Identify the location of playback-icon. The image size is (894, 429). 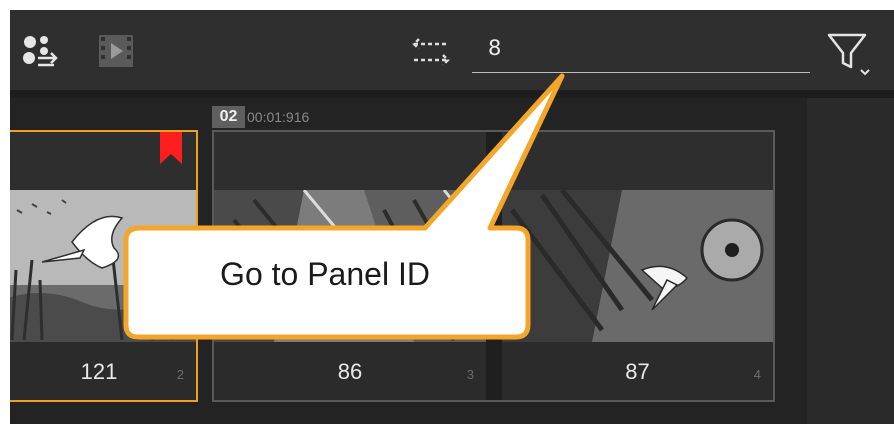
(116, 51).